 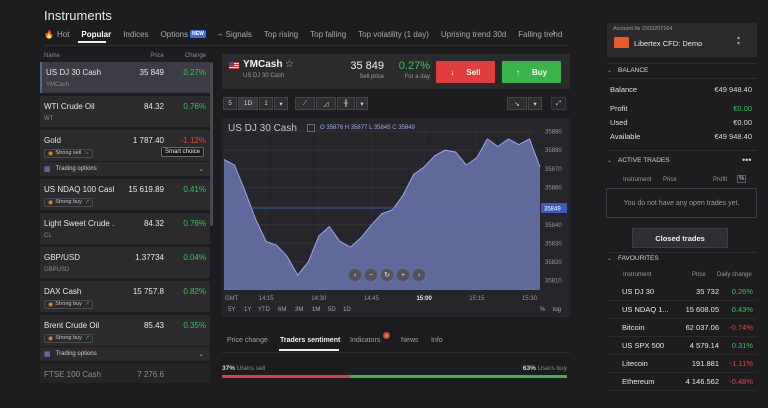 What do you see at coordinates (78, 15) in the screenshot?
I see `page-title: Instruments` at bounding box center [78, 15].